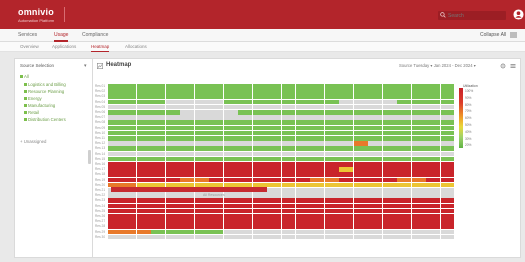  I want to click on user-avatar-icon, so click(518, 14).